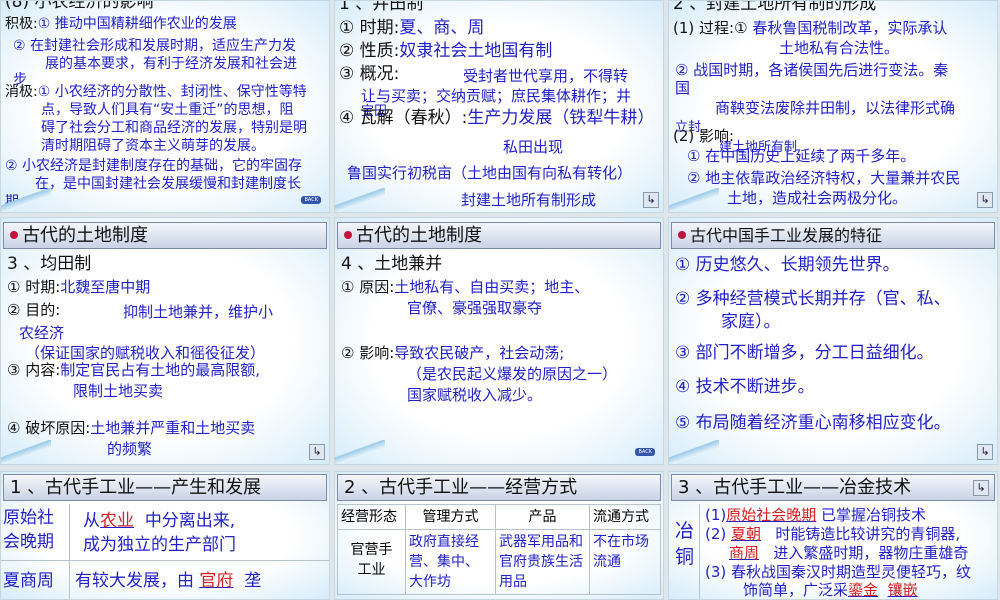  I want to click on label: ④ 瓦解（春秋）:, so click(403, 118).